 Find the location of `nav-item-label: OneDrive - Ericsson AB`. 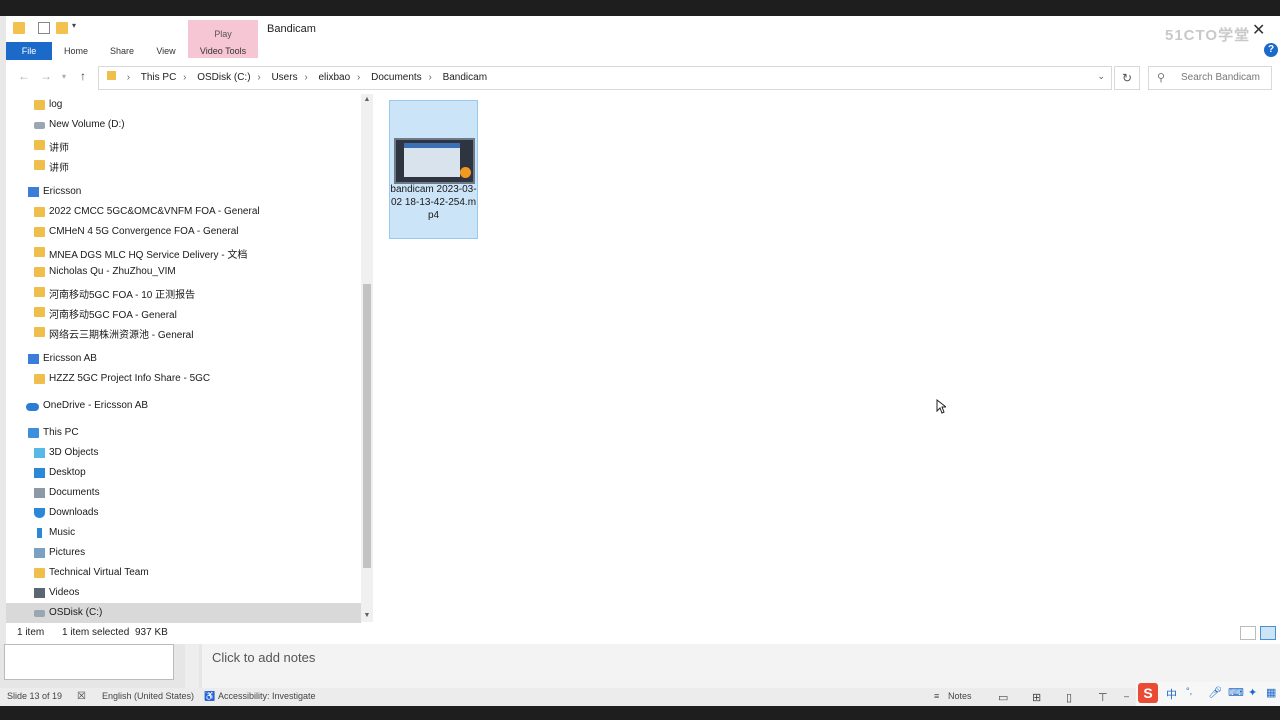

nav-item-label: OneDrive - Ericsson AB is located at coordinates (96, 405).